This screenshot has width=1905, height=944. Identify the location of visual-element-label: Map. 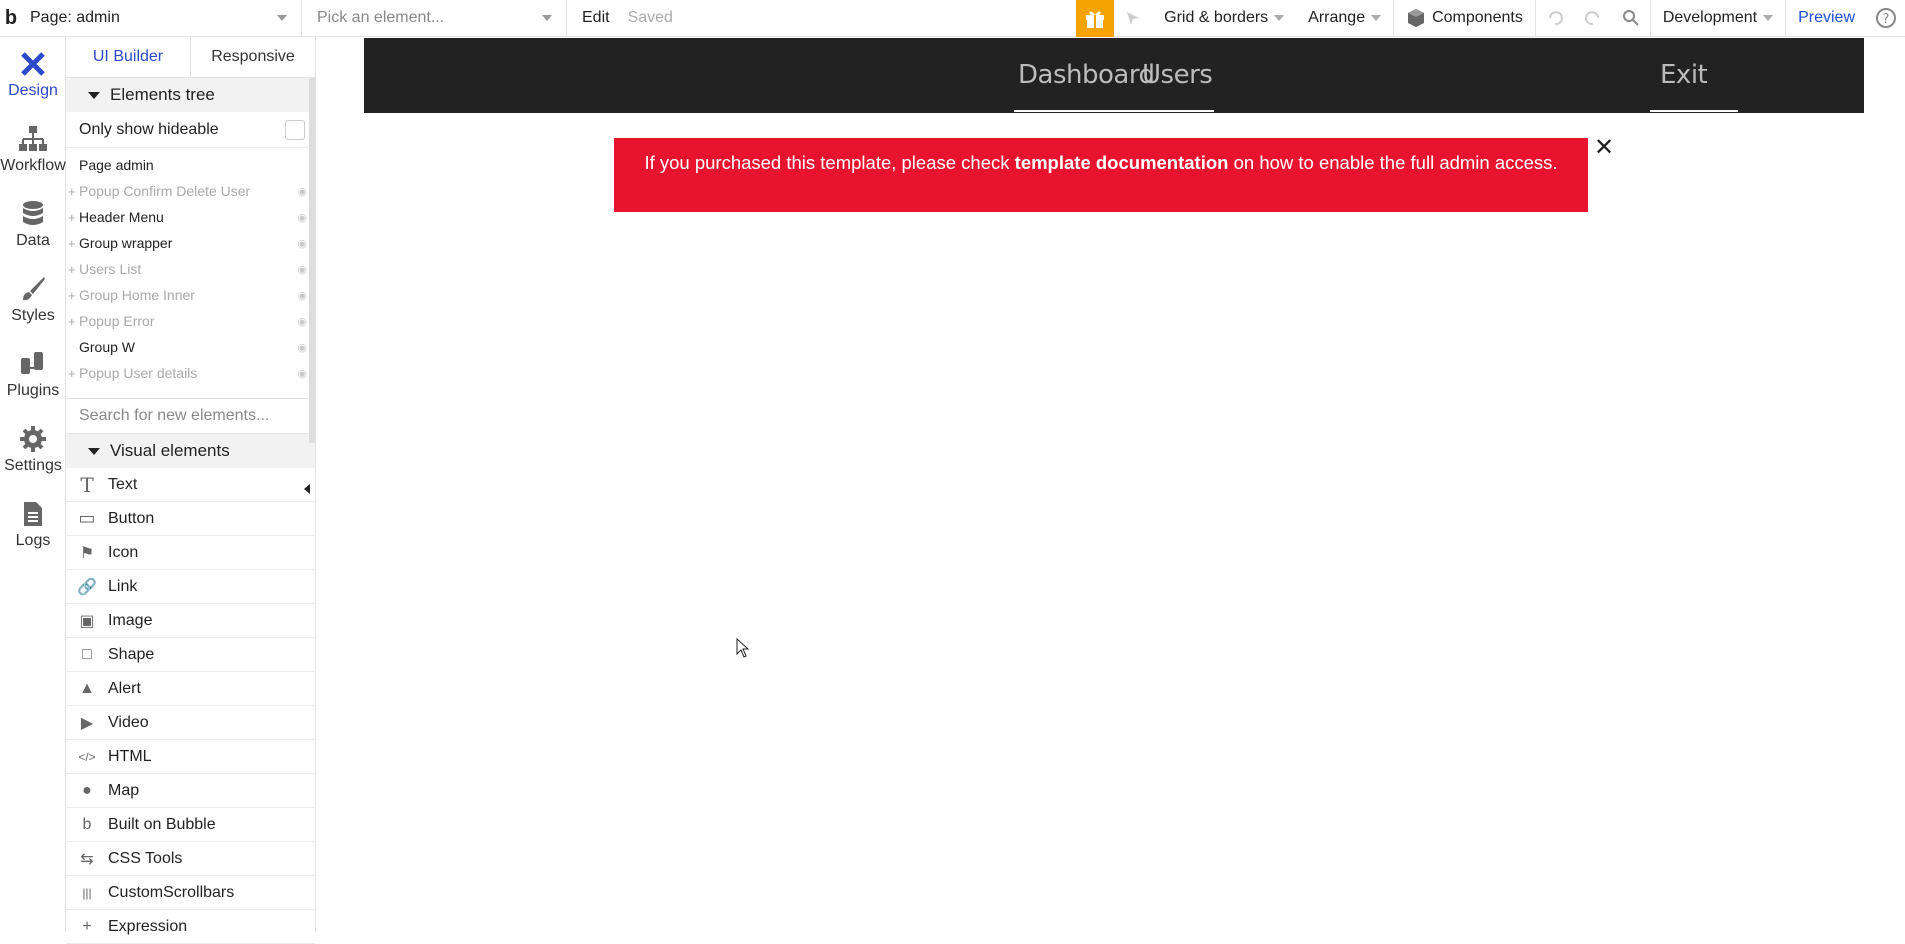
(124, 790).